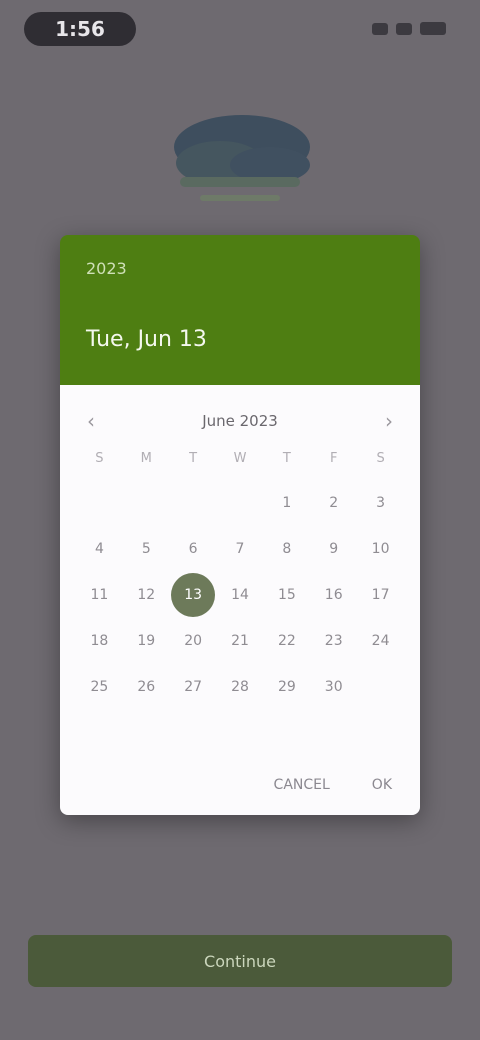  What do you see at coordinates (302, 785) in the screenshot?
I see `cancel-button: CANCEL` at bounding box center [302, 785].